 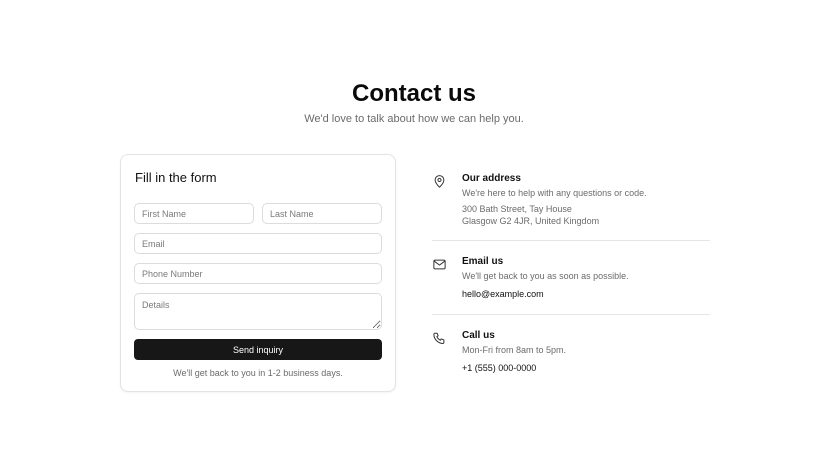 What do you see at coordinates (194, 213) in the screenshot?
I see `first-name-input` at bounding box center [194, 213].